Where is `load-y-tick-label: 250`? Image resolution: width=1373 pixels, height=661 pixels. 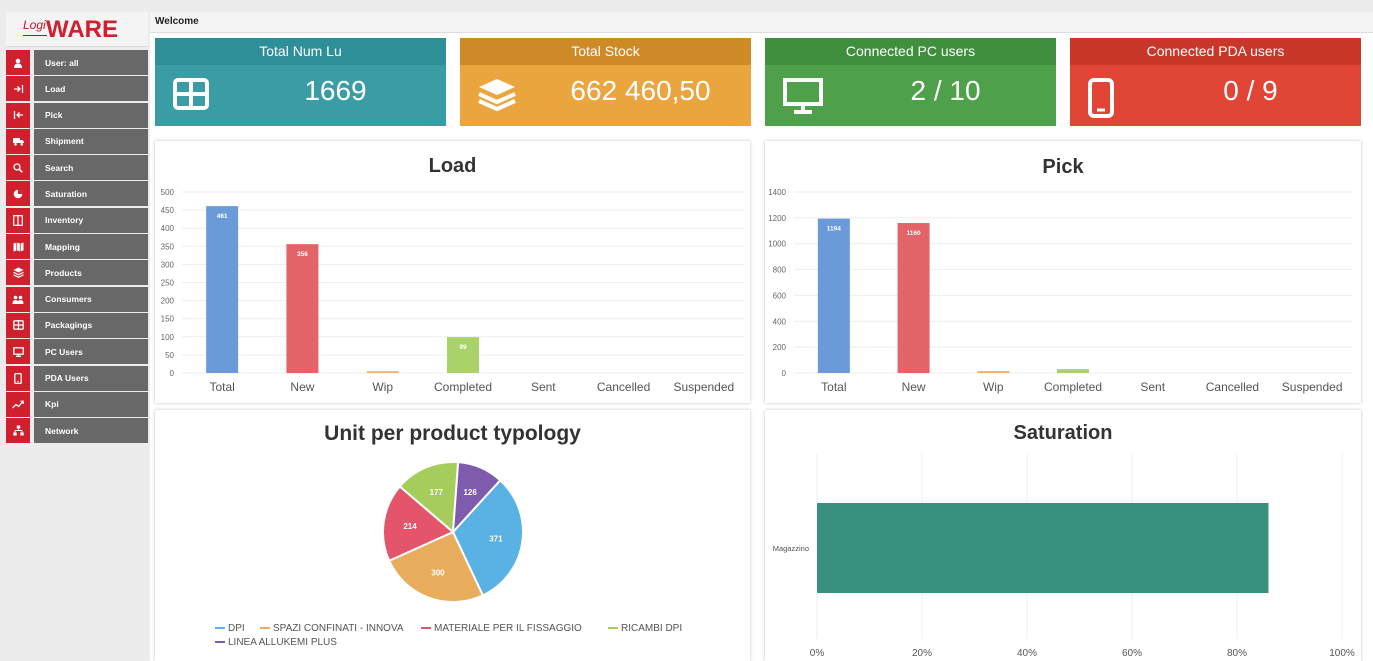 load-y-tick-label: 250 is located at coordinates (168, 283).